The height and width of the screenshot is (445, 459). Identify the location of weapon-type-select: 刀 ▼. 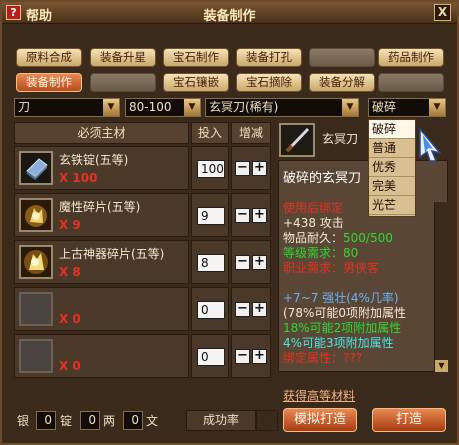
(67, 107).